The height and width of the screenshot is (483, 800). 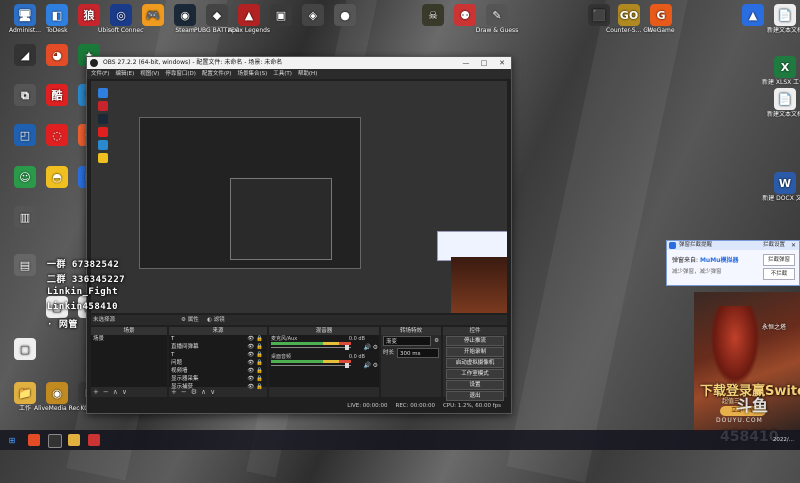 What do you see at coordinates (57, 135) in the screenshot?
I see `app-icon: ◌` at bounding box center [57, 135].